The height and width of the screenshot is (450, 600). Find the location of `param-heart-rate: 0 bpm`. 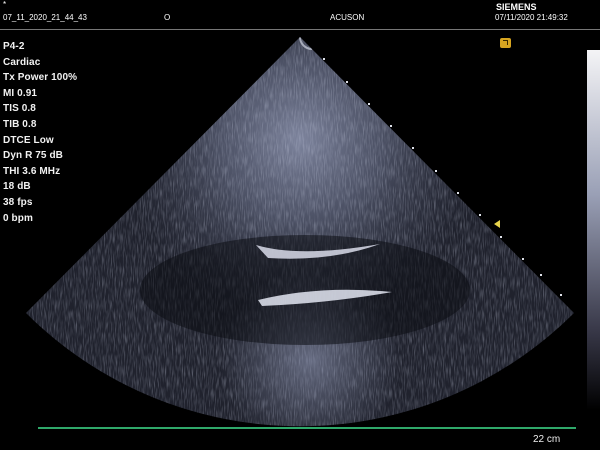

param-heart-rate: 0 bpm is located at coordinates (18, 218).